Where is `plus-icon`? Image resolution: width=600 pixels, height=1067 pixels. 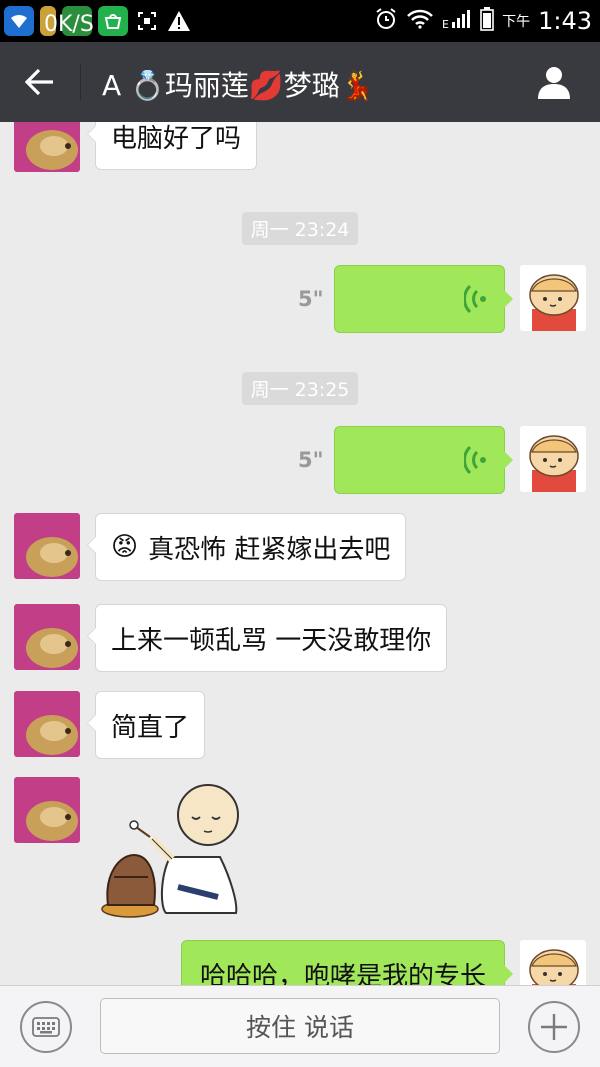 plus-icon is located at coordinates (554, 1027).